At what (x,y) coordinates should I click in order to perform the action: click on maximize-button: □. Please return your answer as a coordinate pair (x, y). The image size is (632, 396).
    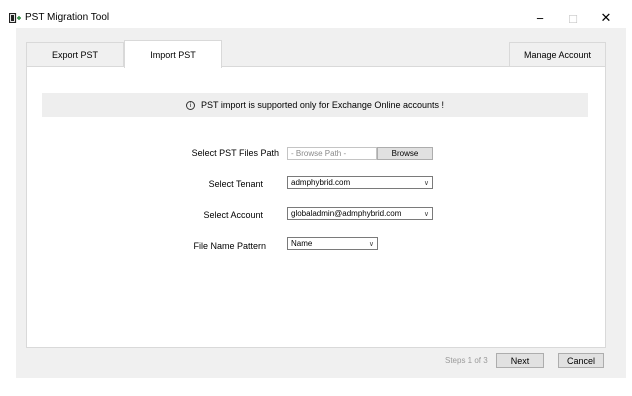
    Looking at the image, I should click on (573, 18).